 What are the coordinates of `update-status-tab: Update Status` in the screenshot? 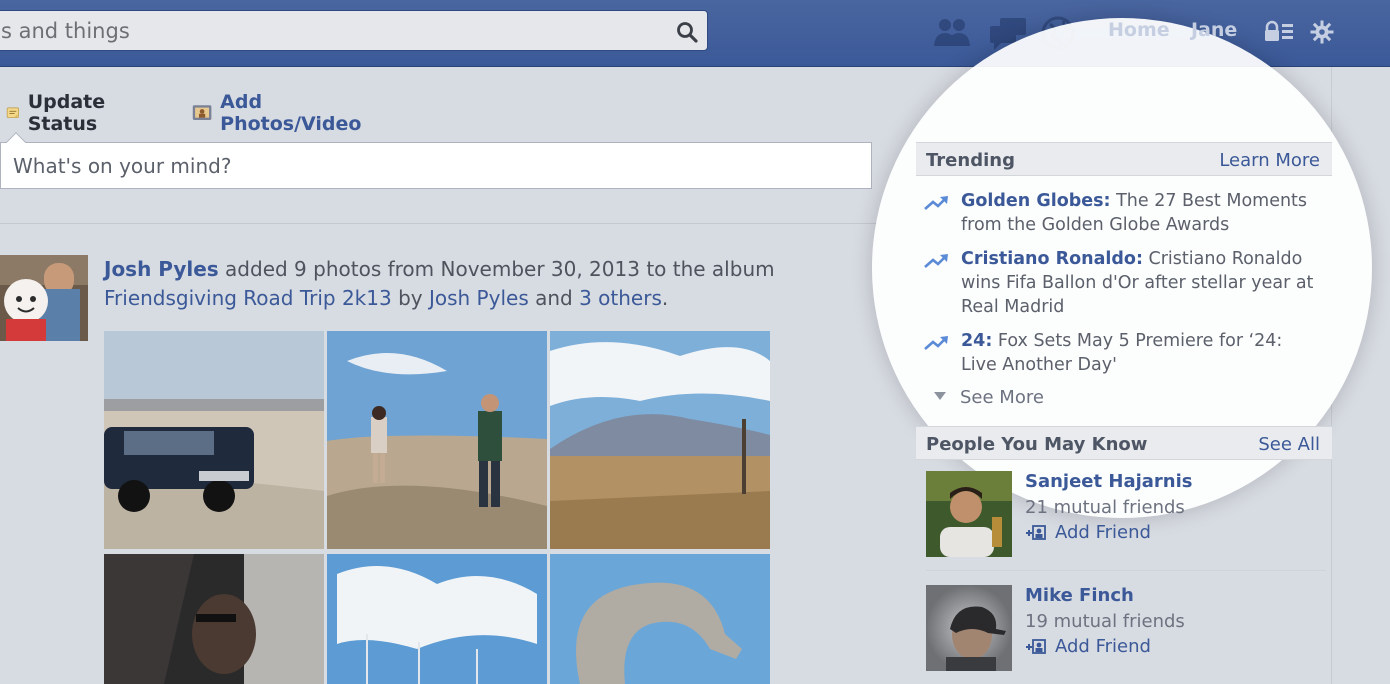 It's located at (60, 113).